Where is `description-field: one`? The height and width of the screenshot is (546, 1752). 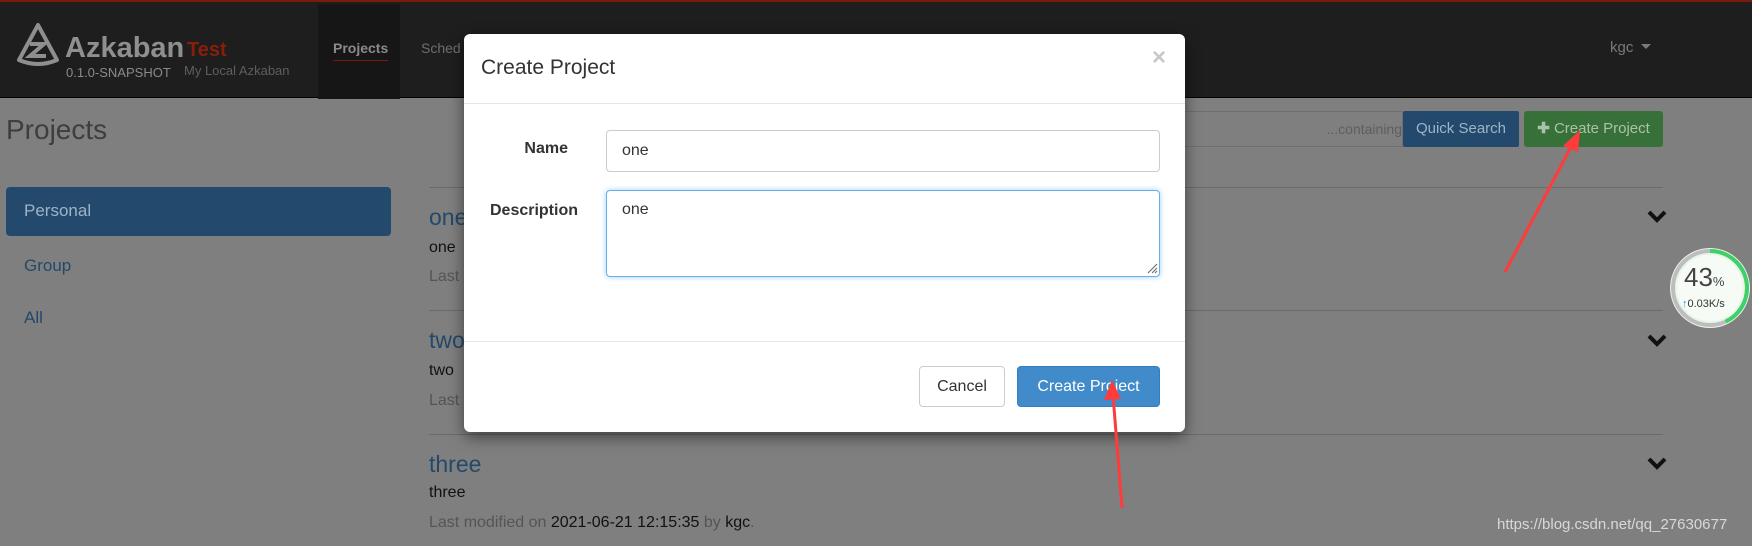
description-field: one is located at coordinates (883, 233).